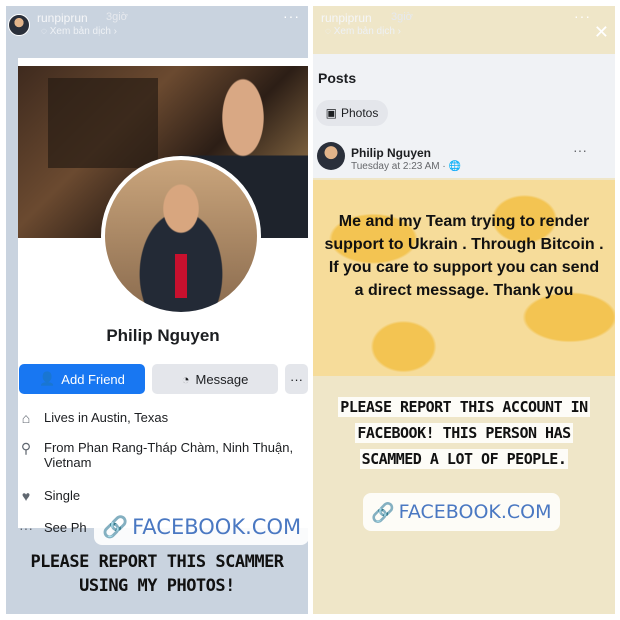 The image size is (620, 620). I want to click on caption-right-line2-text: FACEBOOK! THIS PERSON HAS, so click(464, 433).